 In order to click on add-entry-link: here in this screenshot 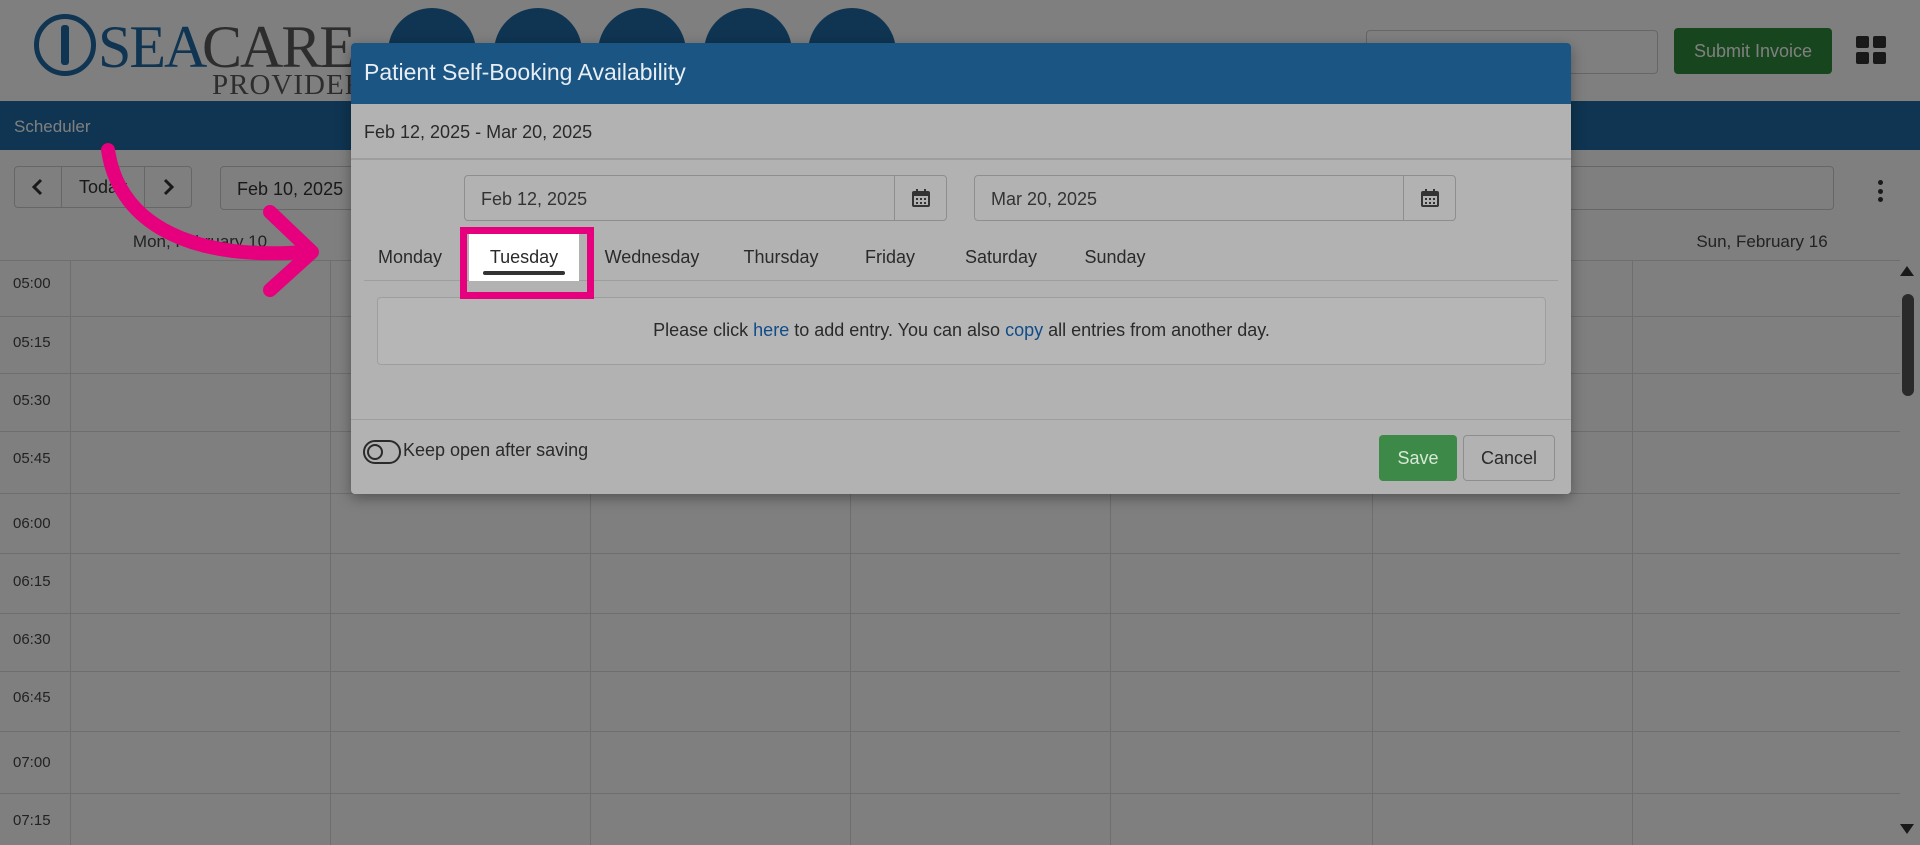, I will do `click(771, 330)`.